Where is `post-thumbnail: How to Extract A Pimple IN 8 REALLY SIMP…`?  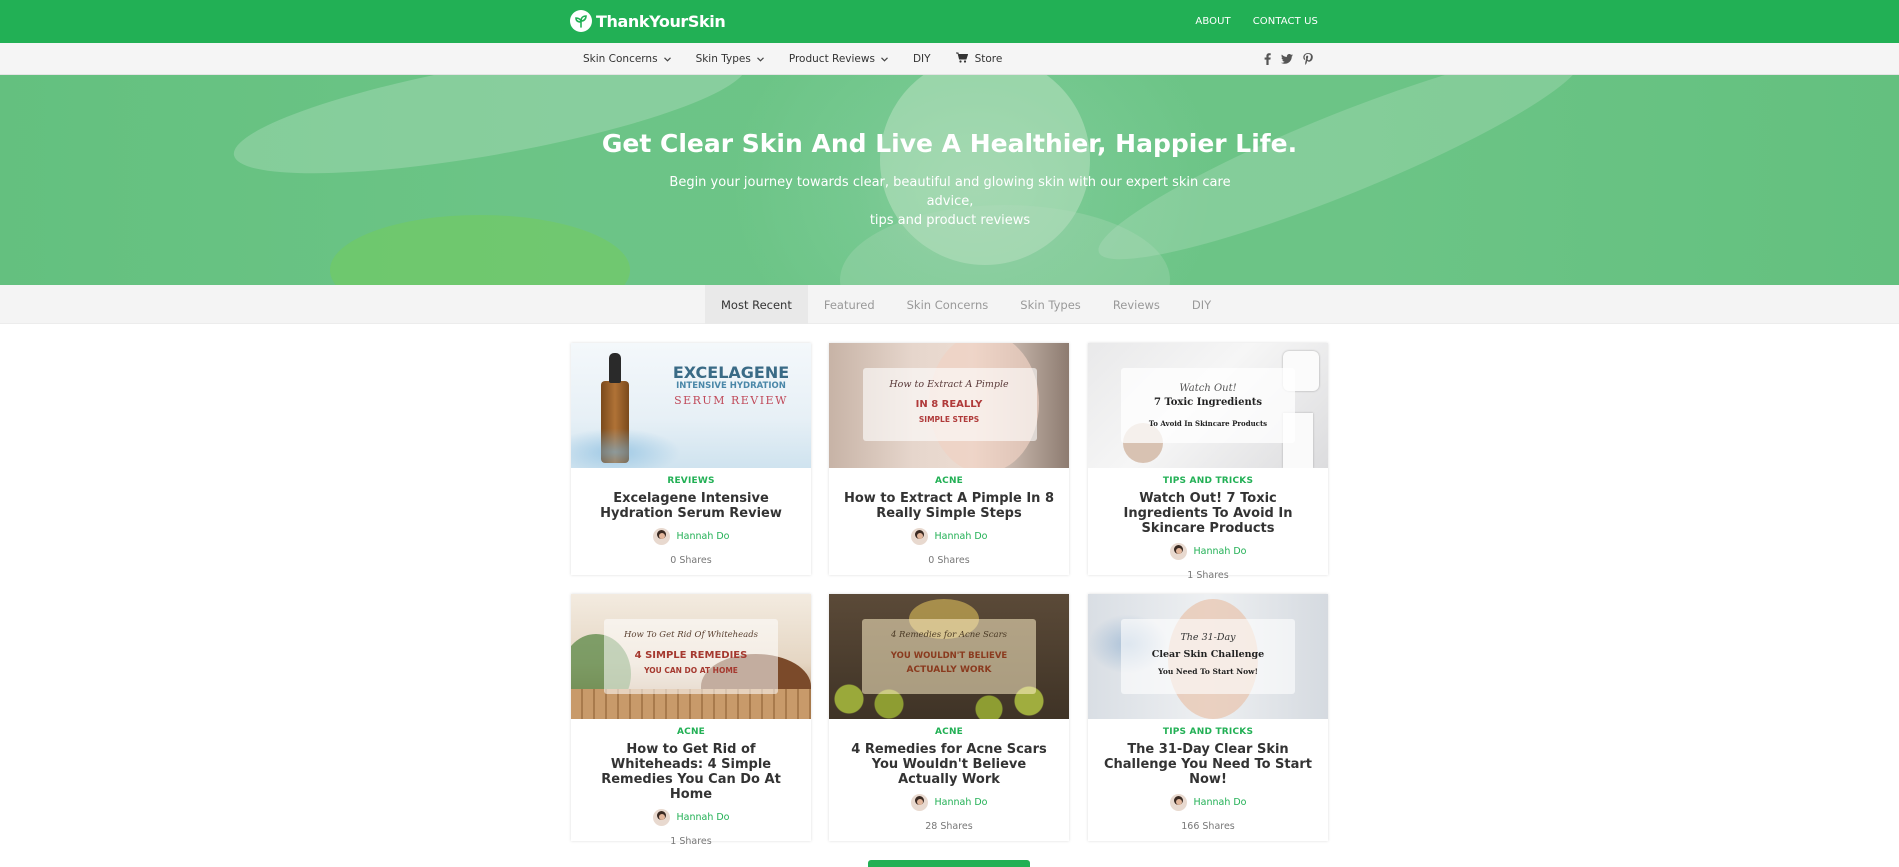
post-thumbnail: How to Extract A Pimple IN 8 REALLY SIMP… is located at coordinates (949, 405).